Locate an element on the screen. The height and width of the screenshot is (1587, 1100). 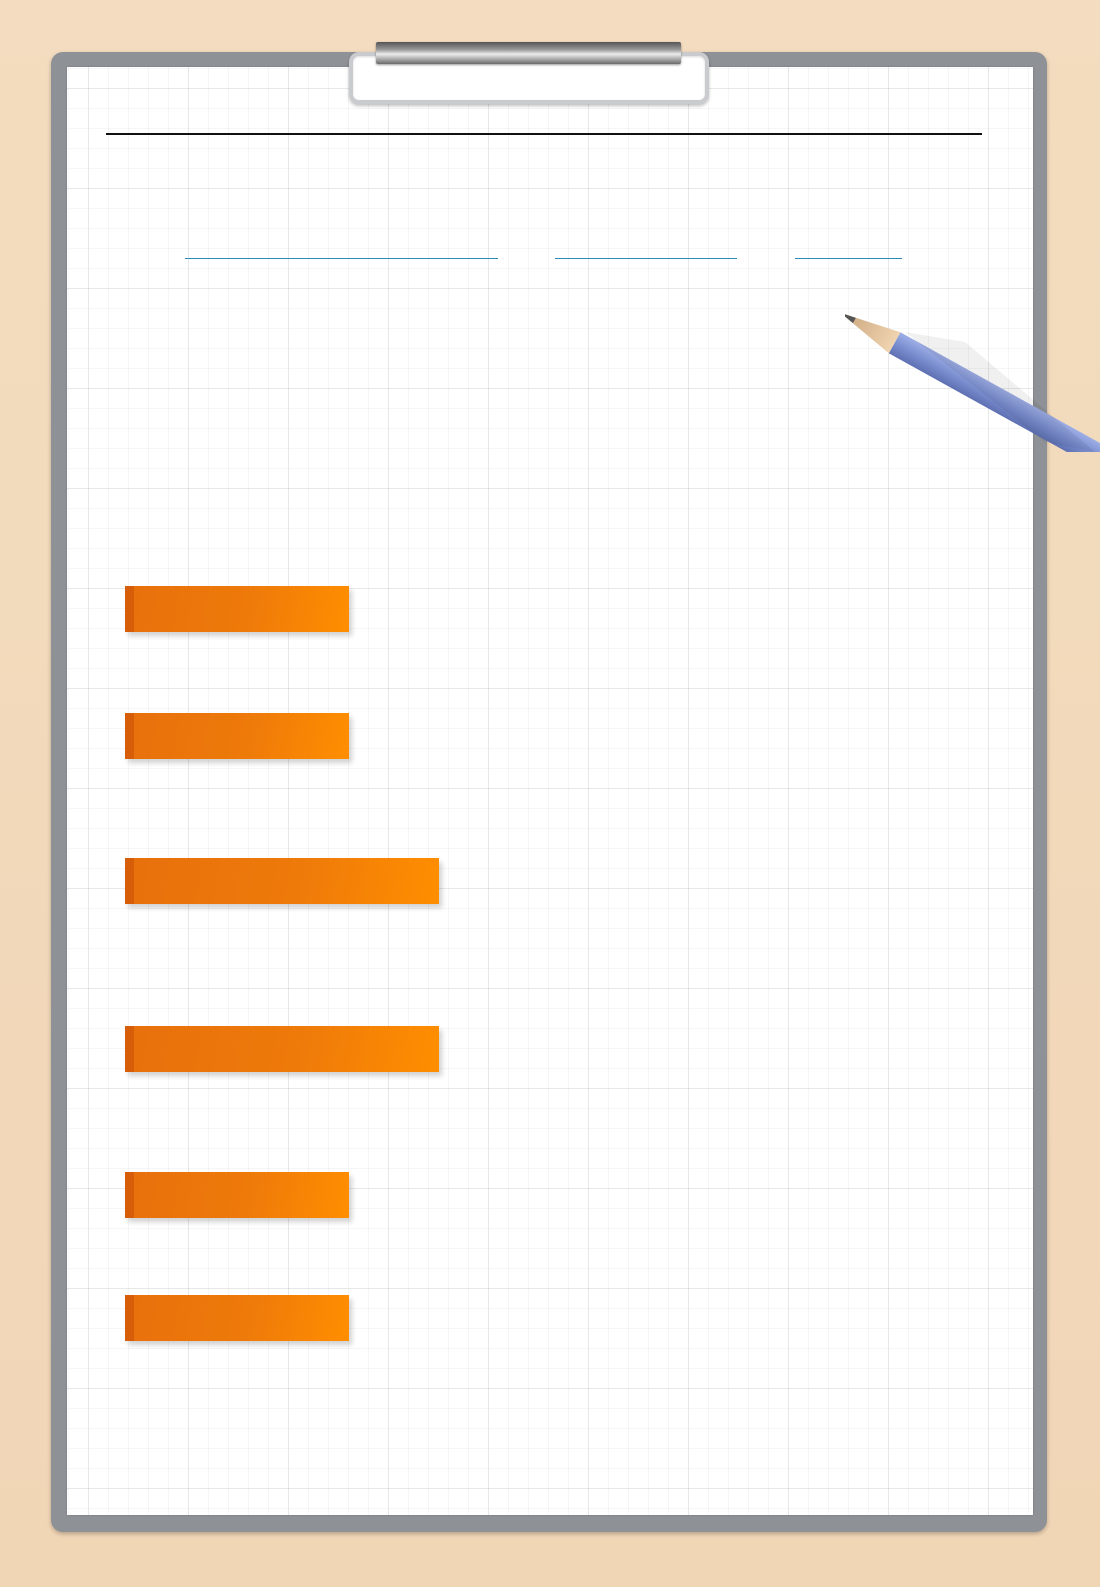
title-underline is located at coordinates (544, 134).